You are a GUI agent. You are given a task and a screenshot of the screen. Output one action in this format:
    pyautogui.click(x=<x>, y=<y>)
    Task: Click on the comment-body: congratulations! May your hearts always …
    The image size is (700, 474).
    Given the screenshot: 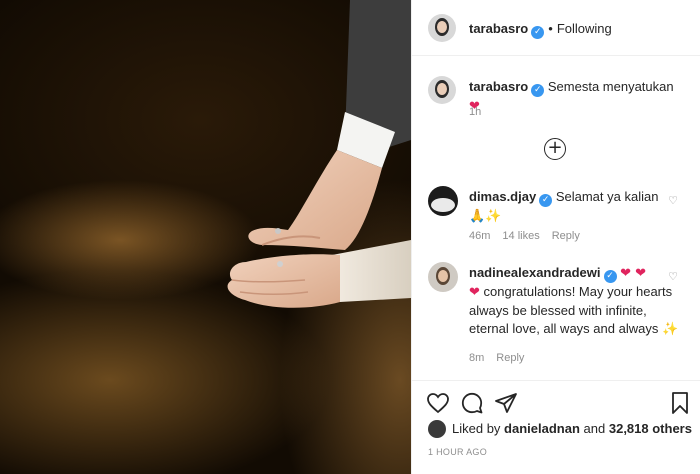 What is the action you would take?
    pyautogui.click(x=571, y=310)
    